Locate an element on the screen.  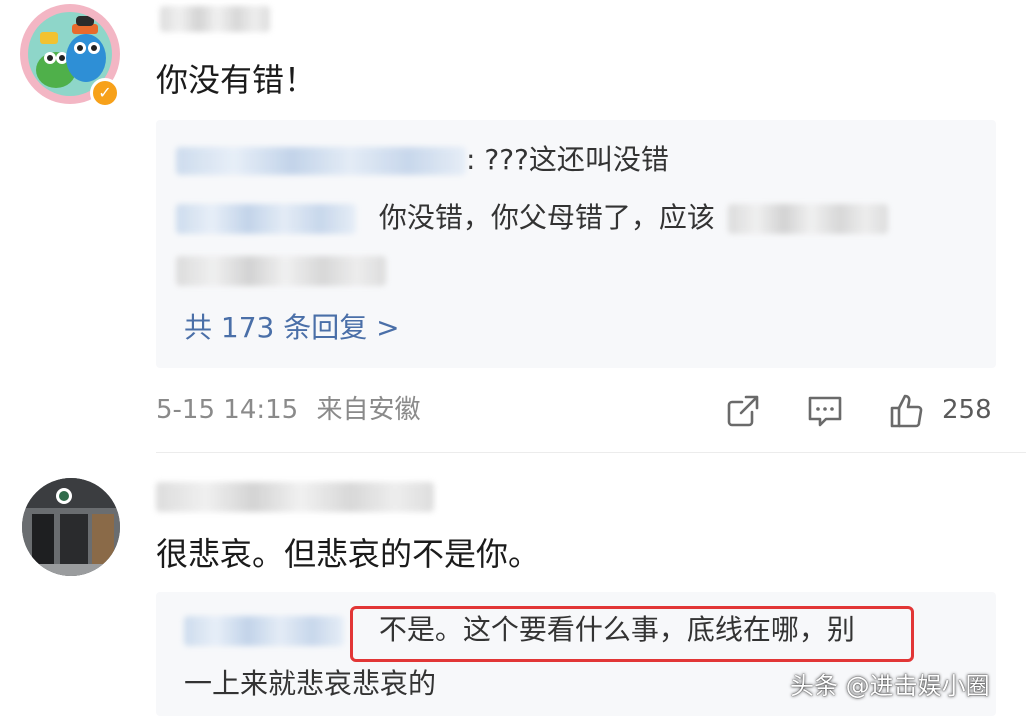
location: 来自安徽 is located at coordinates (368, 410).